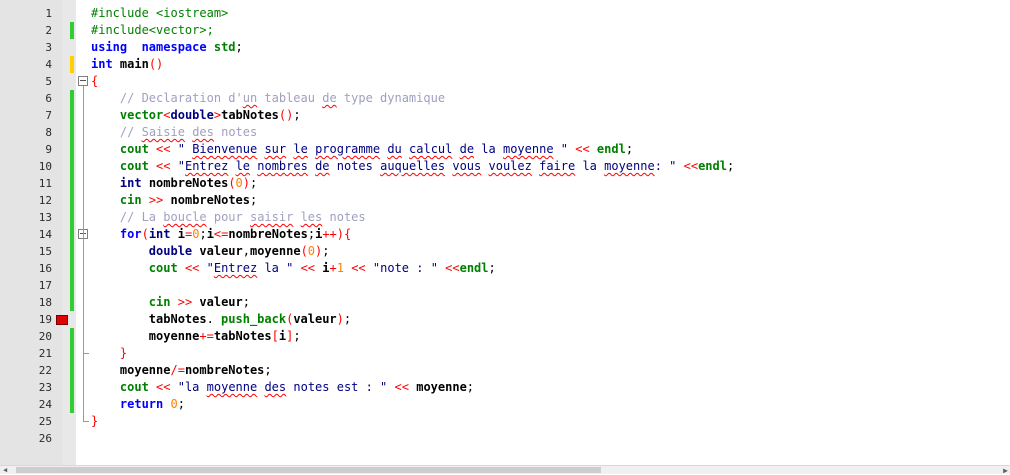 This screenshot has height=475, width=1010. I want to click on code-line: // Saisie des notes, so click(174, 132).